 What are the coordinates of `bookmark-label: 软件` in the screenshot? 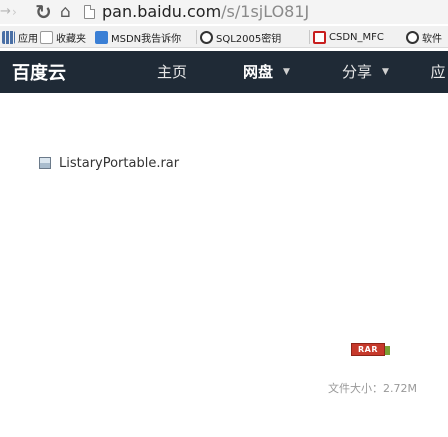 It's located at (432, 39).